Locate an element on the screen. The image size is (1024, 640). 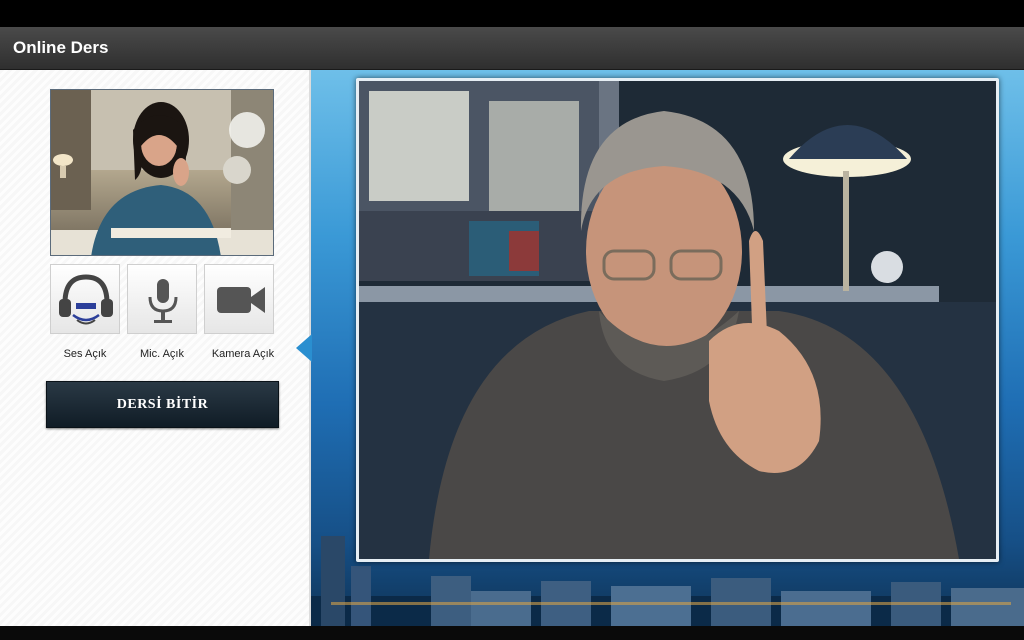
headphones-icon is located at coordinates (86, 299).